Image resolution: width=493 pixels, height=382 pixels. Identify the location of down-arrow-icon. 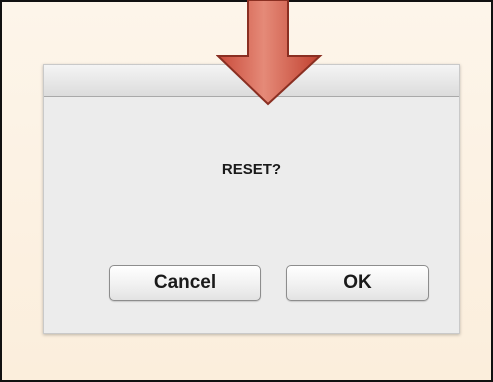
(269, 53).